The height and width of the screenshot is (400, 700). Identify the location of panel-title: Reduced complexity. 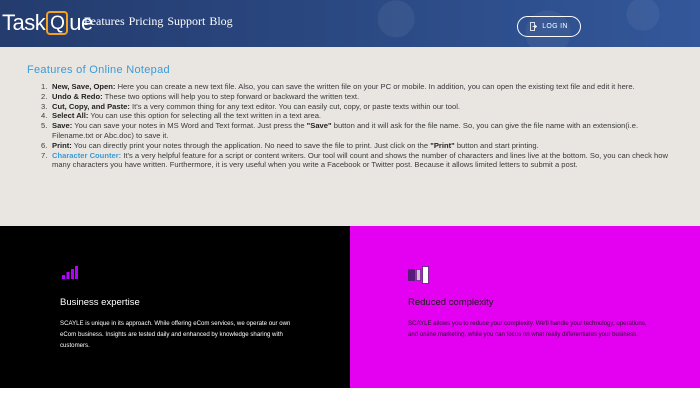
(451, 302).